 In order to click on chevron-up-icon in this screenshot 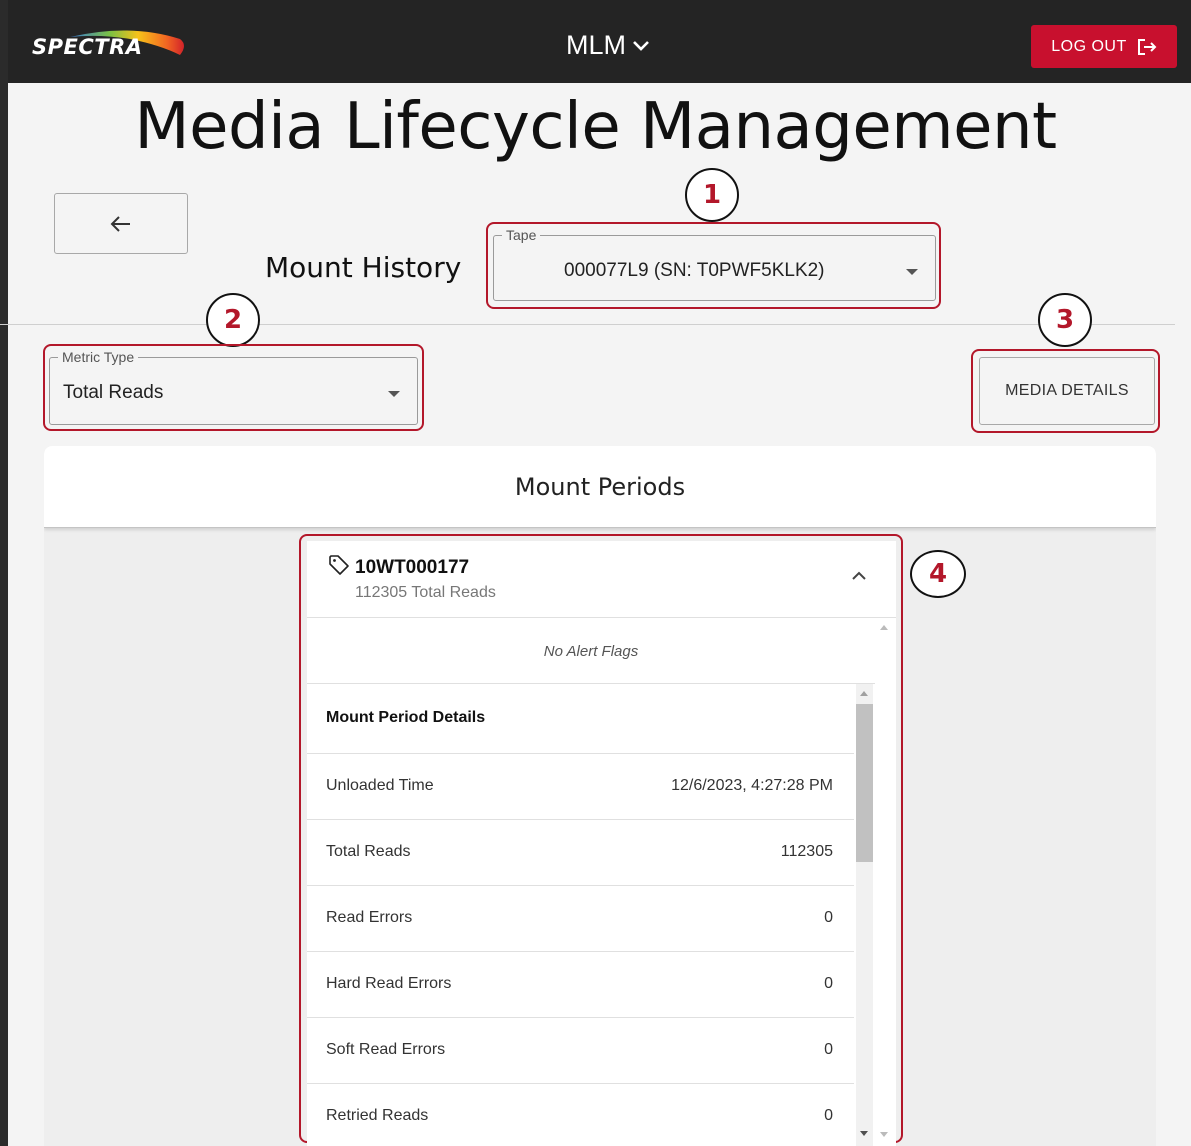, I will do `click(859, 575)`.